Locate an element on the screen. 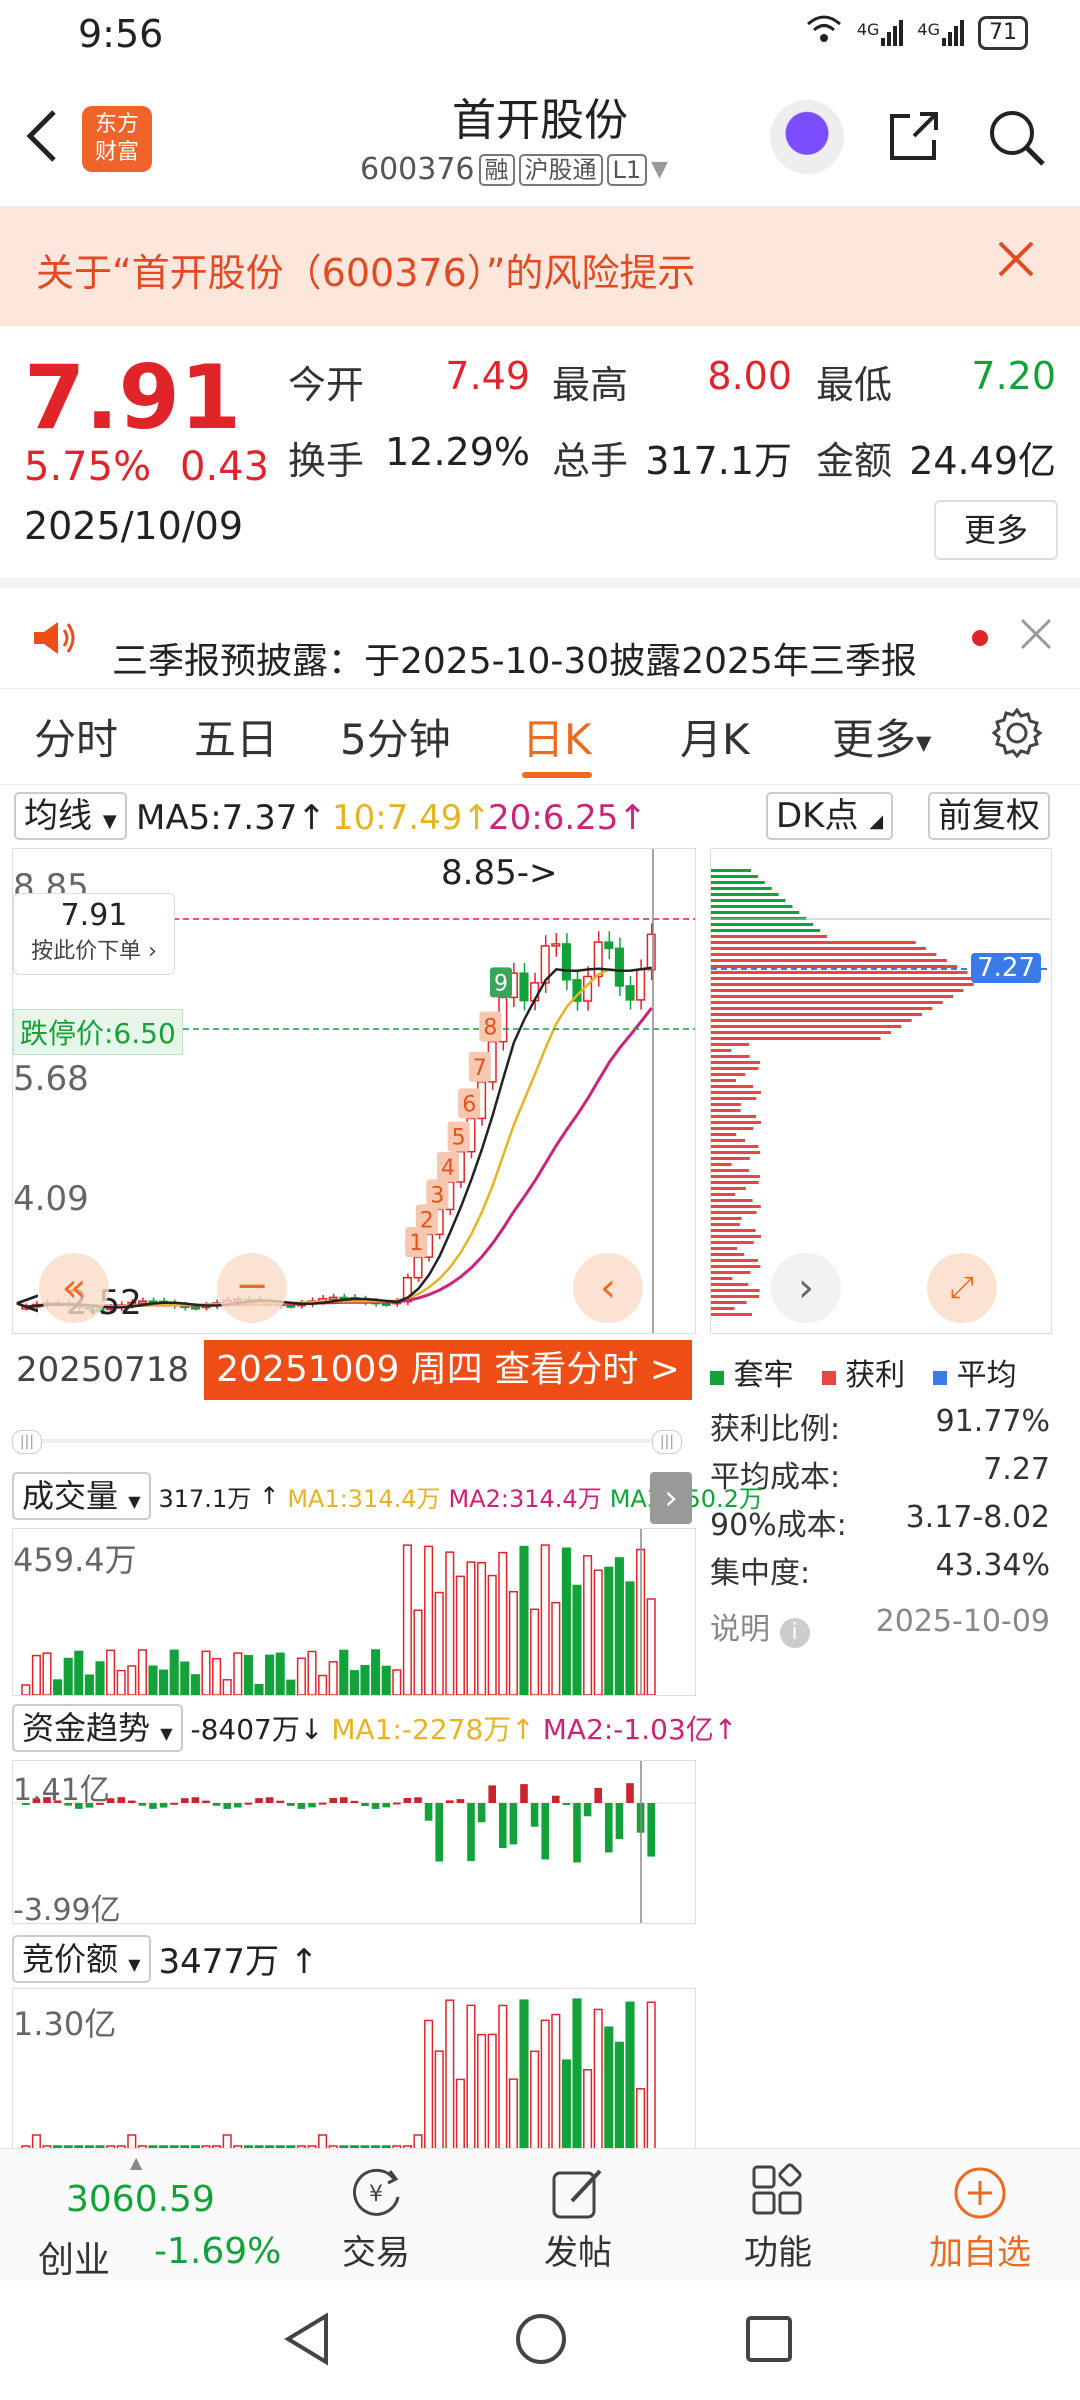  chart-scrollbar: ||| ||| is located at coordinates (348, 1442).